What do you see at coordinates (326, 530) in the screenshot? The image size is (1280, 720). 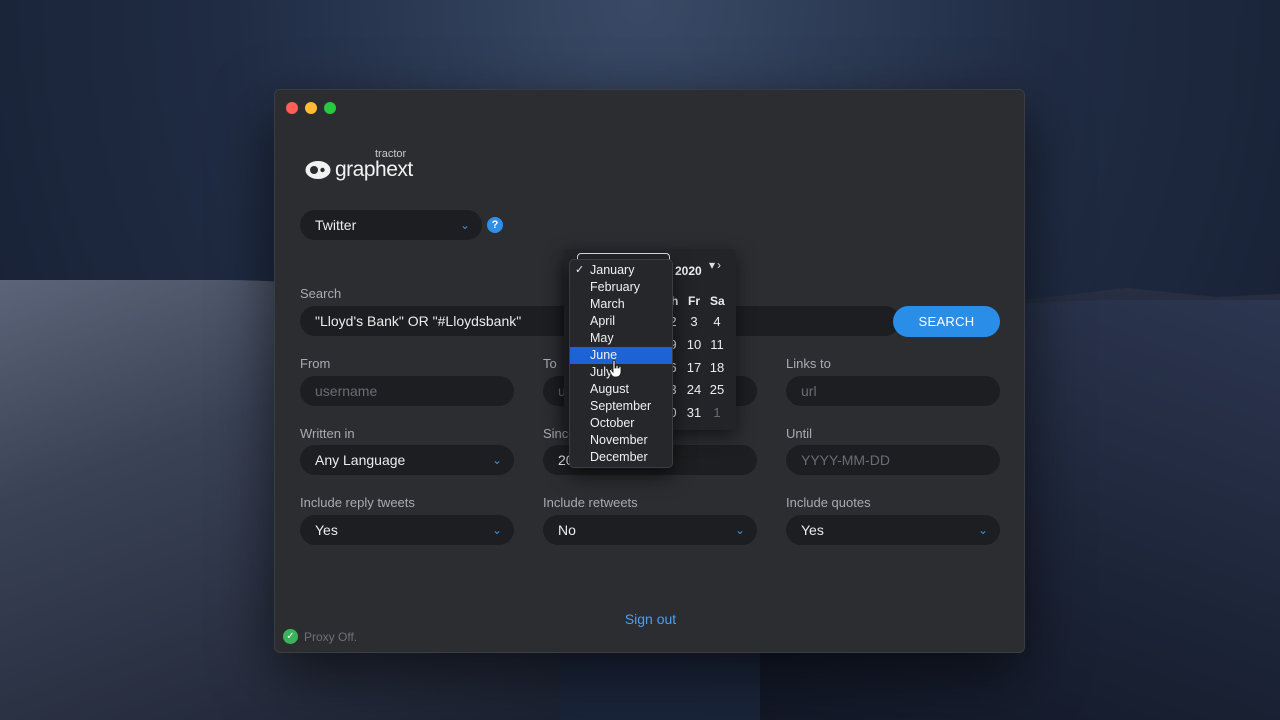 I see `include-reply-value: Yes` at bounding box center [326, 530].